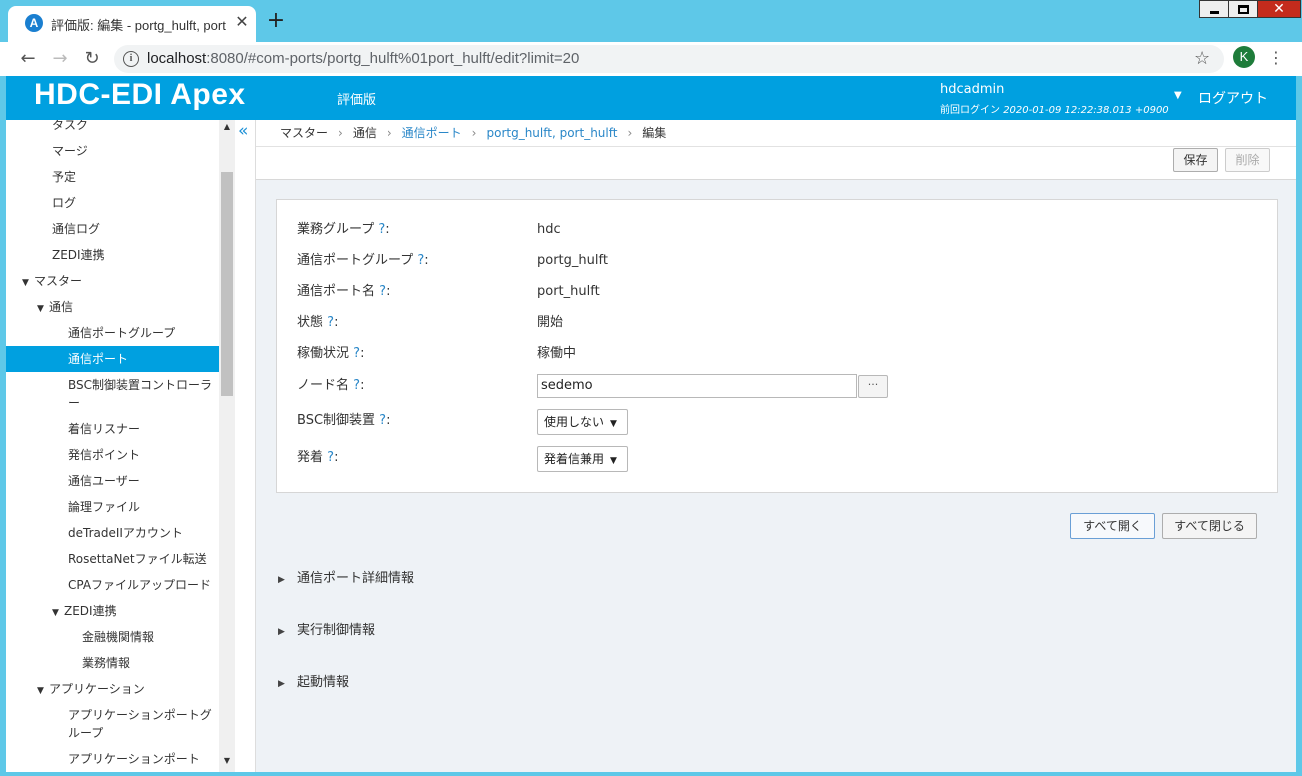 The height and width of the screenshot is (776, 1302). Describe the element at coordinates (106, 663) in the screenshot. I see `sidebar-item-label: 業務情報` at that location.